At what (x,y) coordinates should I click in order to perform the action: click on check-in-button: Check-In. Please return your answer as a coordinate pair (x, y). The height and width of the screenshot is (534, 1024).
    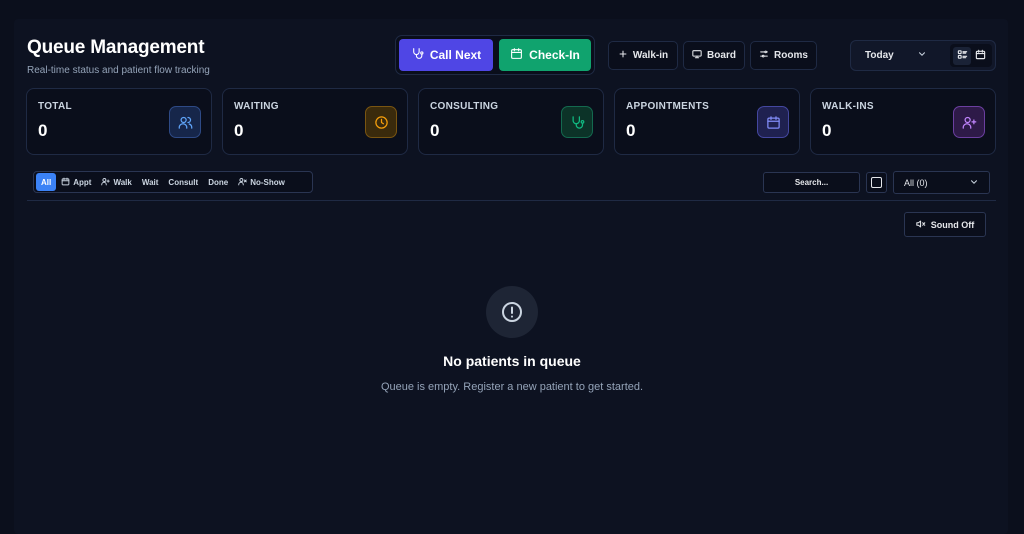
    Looking at the image, I should click on (545, 55).